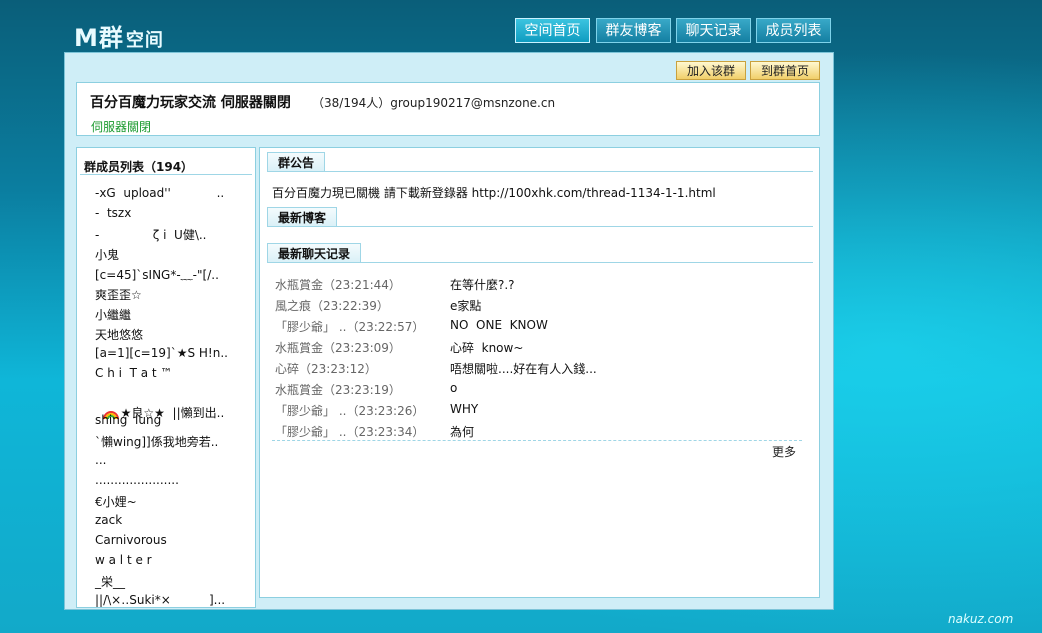 Image resolution: width=1042 pixels, height=633 pixels. What do you see at coordinates (793, 30) in the screenshot?
I see `nav-member-list: 成员列表` at bounding box center [793, 30].